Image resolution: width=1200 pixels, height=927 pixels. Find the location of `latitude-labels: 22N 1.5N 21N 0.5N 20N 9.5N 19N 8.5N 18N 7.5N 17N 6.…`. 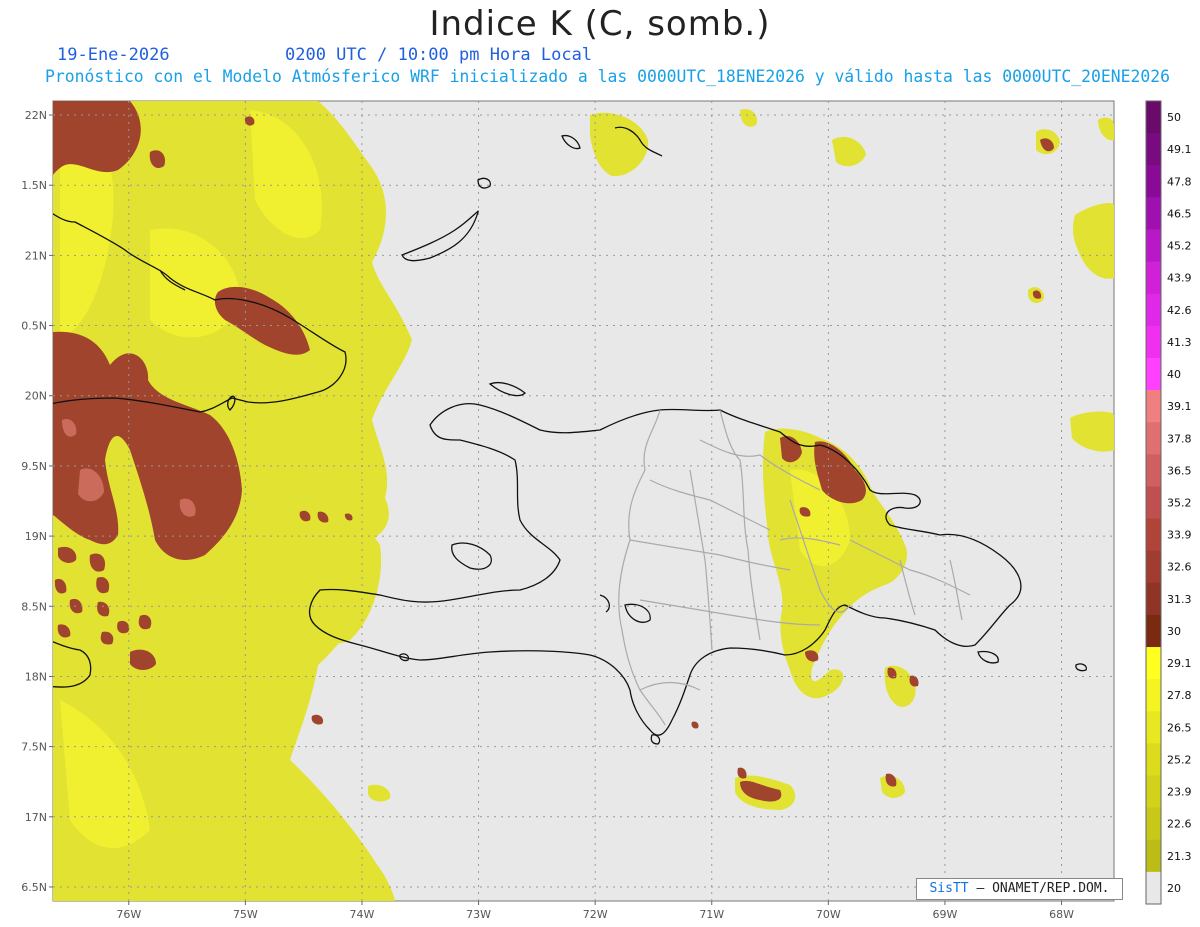

latitude-labels: 22N 1.5N 21N 0.5N 20N 9.5N 19N 8.5N 18N 7.5N 17N 6.… is located at coordinates (37, 501).